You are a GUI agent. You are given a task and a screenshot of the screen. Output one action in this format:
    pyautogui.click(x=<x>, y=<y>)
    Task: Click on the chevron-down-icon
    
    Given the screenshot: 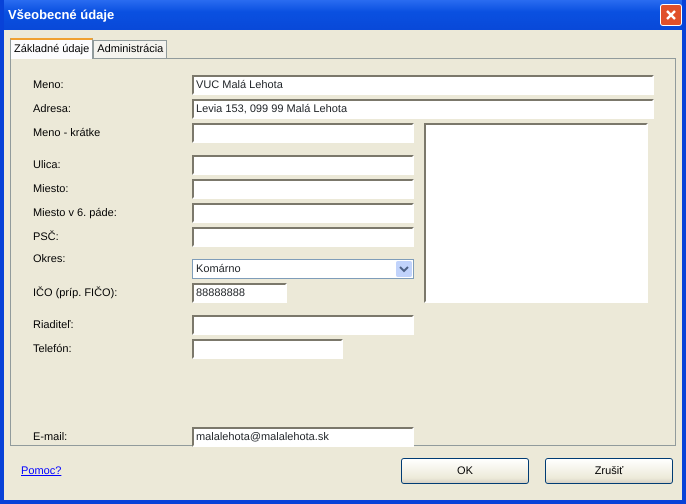 What is the action you would take?
    pyautogui.click(x=404, y=269)
    